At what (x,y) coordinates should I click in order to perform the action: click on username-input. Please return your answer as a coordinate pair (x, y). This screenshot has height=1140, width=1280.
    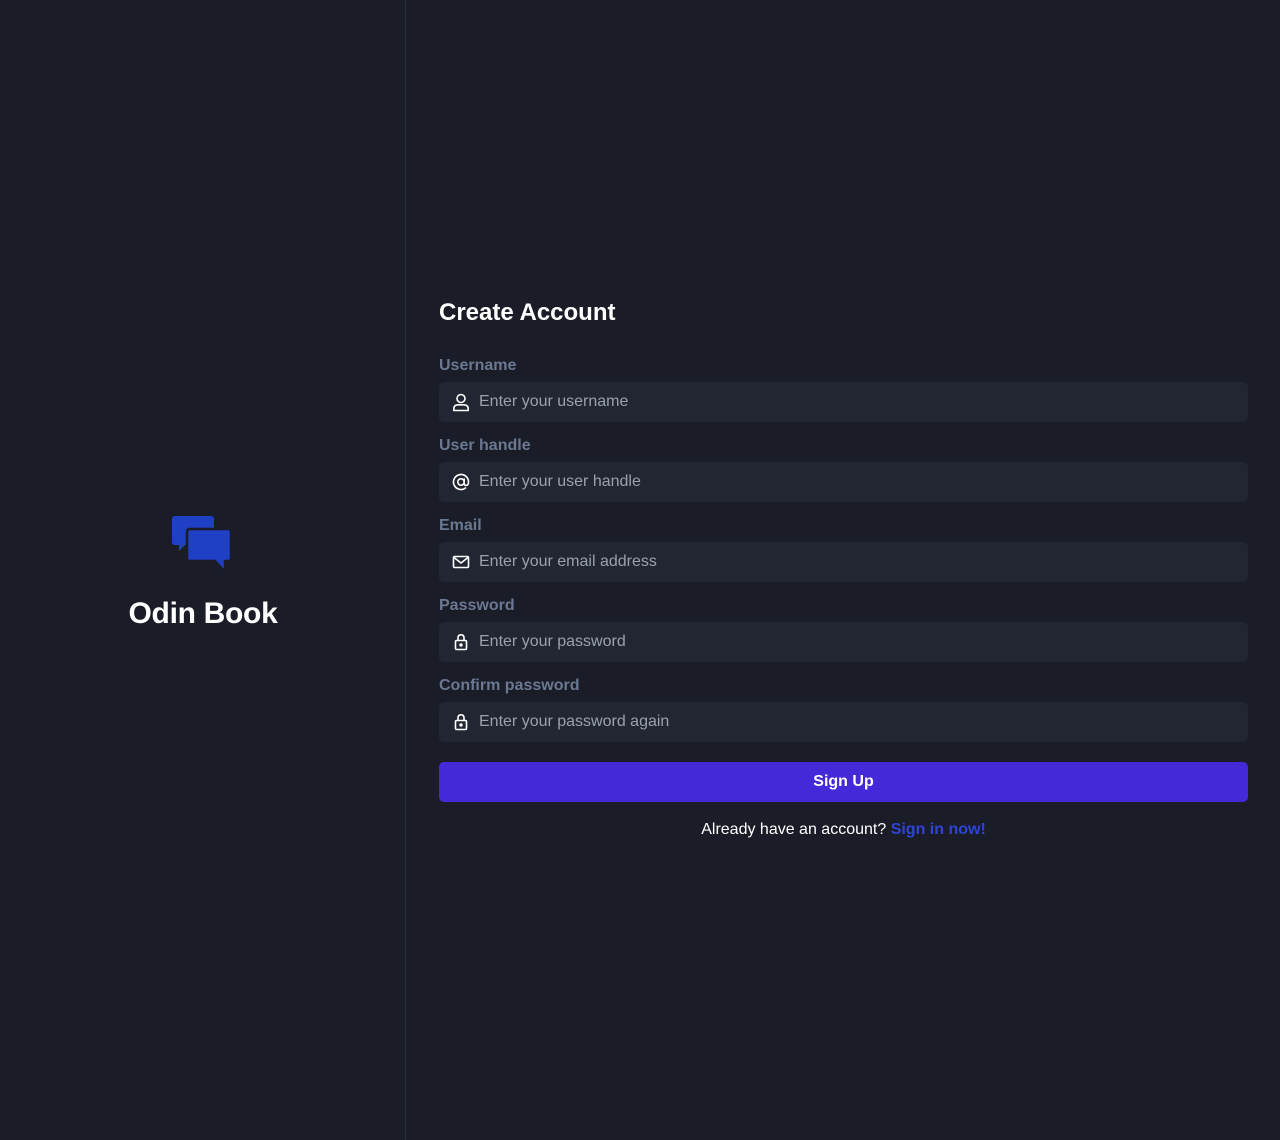
    Looking at the image, I should click on (859, 402).